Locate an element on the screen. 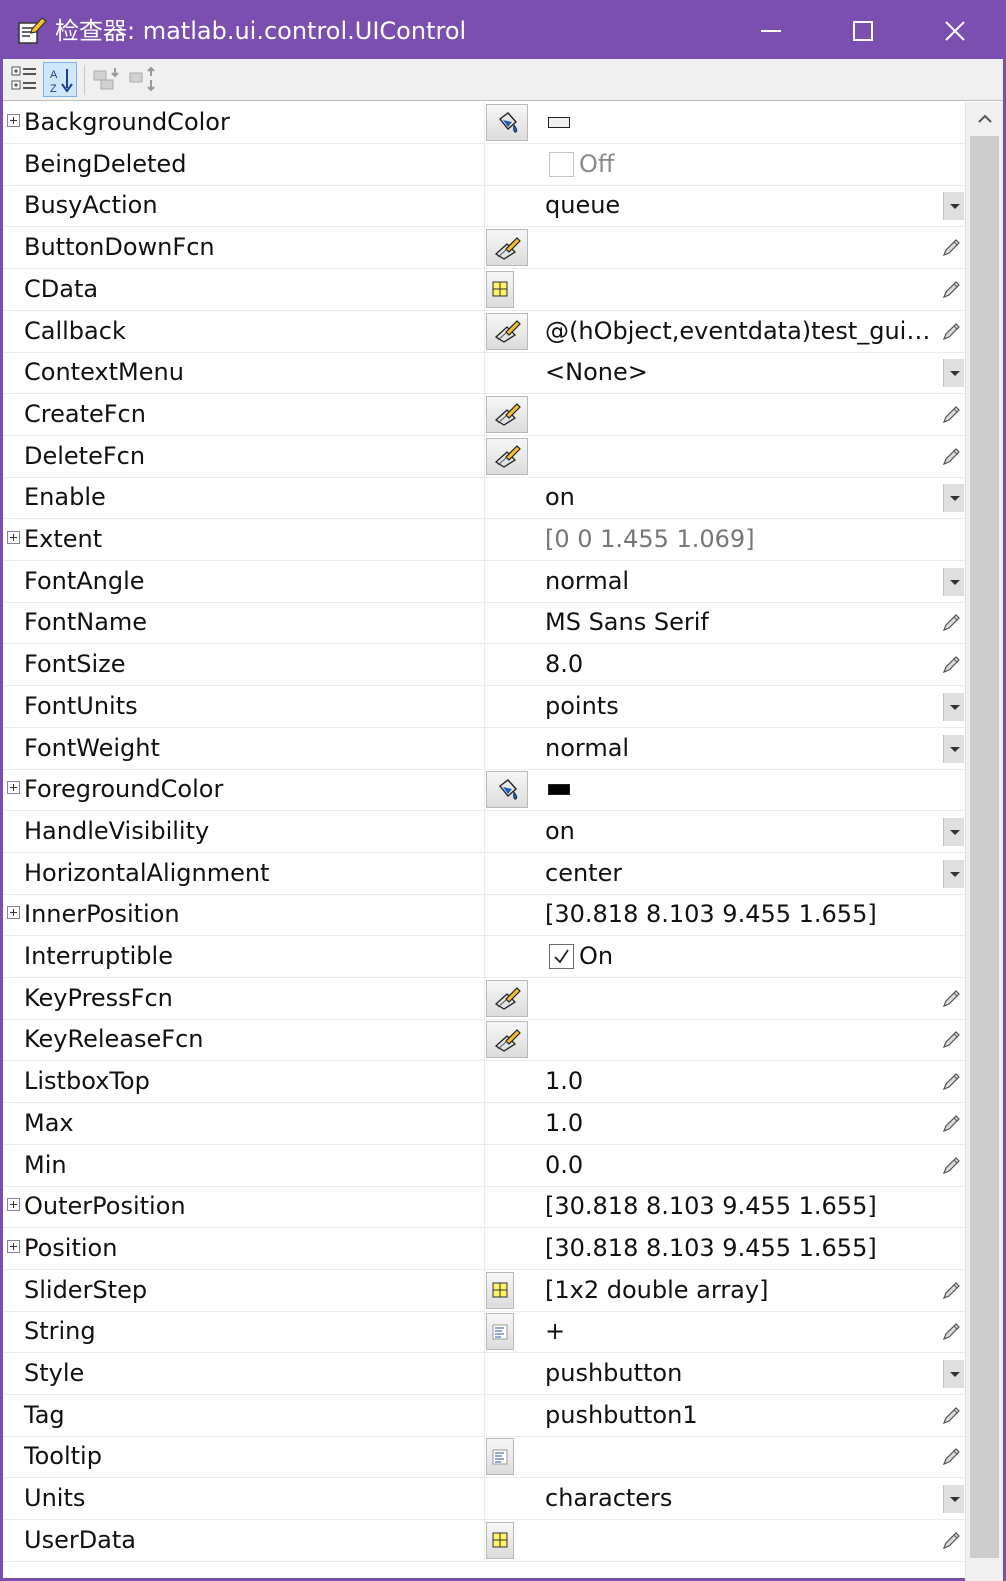 The width and height of the screenshot is (1006, 1581). property-row-key-press-fcn: KeyPressFcn is located at coordinates (484, 998).